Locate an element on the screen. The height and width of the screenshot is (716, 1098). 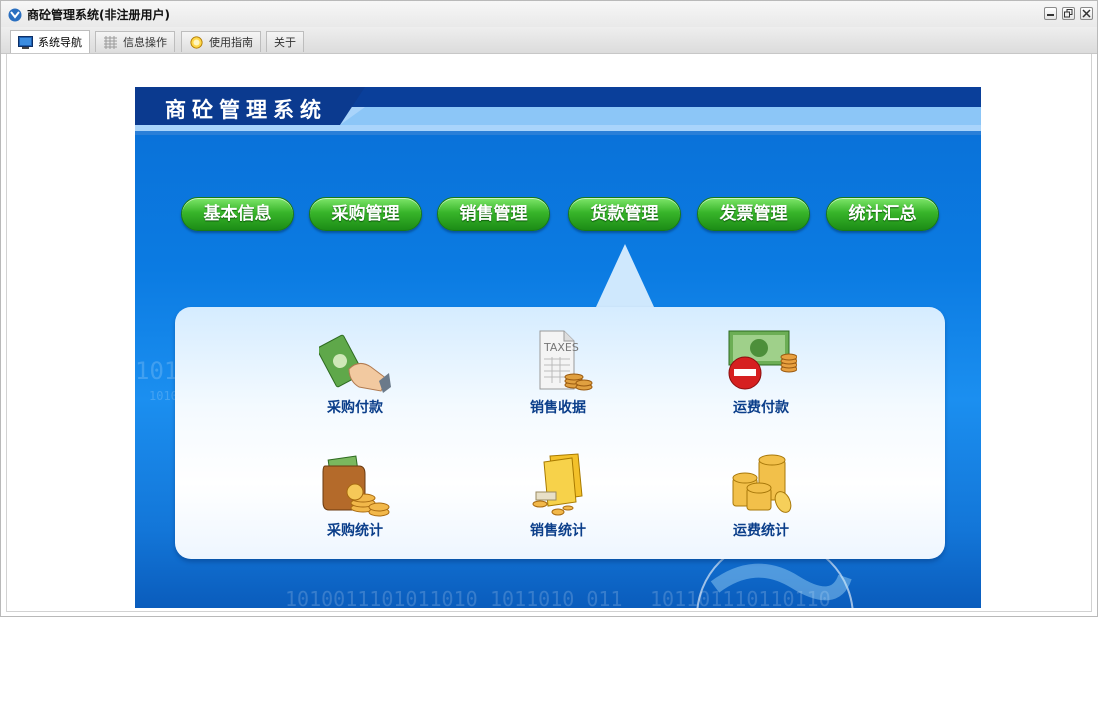
module-button-payments: 货款管理 is located at coordinates (624, 214).